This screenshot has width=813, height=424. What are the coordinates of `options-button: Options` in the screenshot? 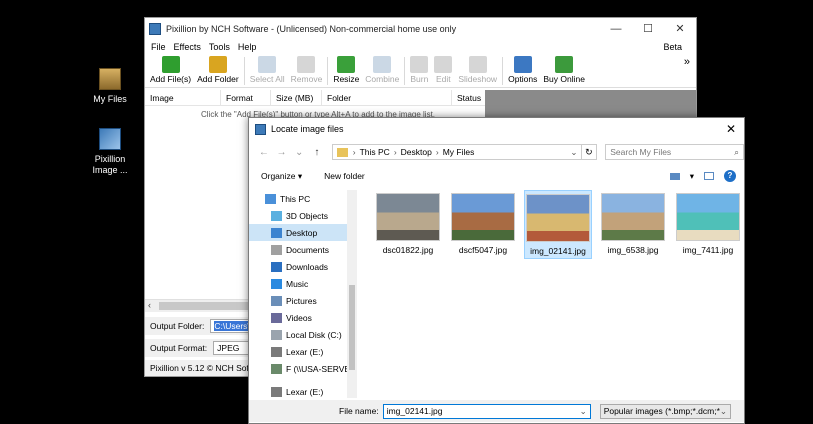 It's located at (522, 69).